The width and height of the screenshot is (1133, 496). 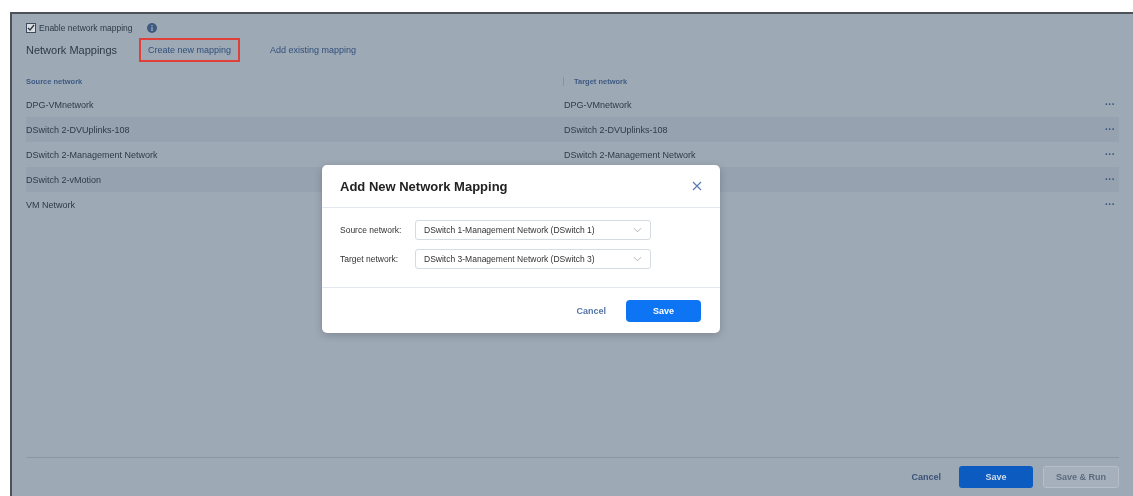 What do you see at coordinates (533, 259) in the screenshot?
I see `network-dropdown: DSwitch 3-Management Network (DSwitch 3)` at bounding box center [533, 259].